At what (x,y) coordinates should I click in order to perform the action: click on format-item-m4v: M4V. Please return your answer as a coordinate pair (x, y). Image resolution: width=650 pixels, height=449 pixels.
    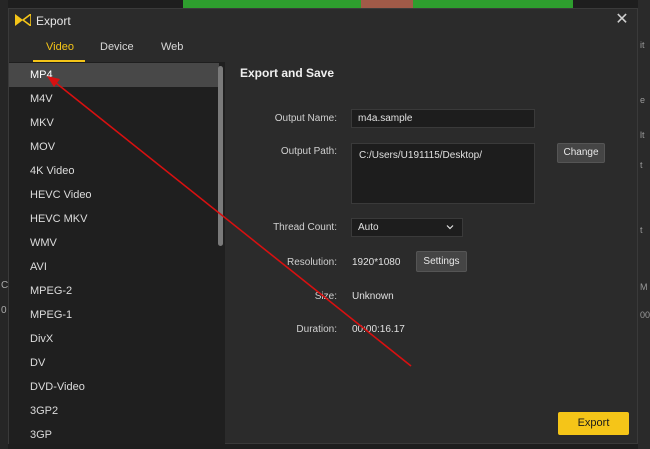
    Looking at the image, I should click on (114, 99).